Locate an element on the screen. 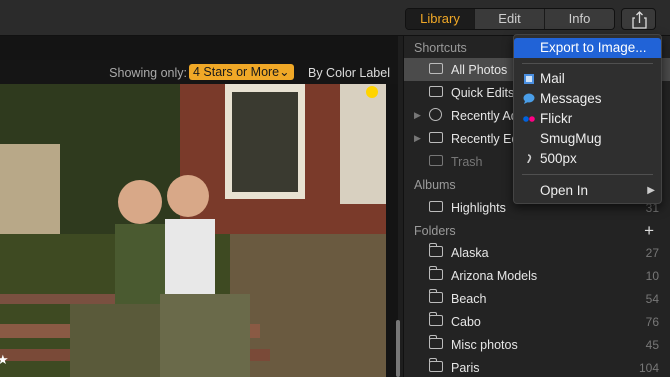  sidebar-item-label: Misc photos is located at coordinates (484, 345).